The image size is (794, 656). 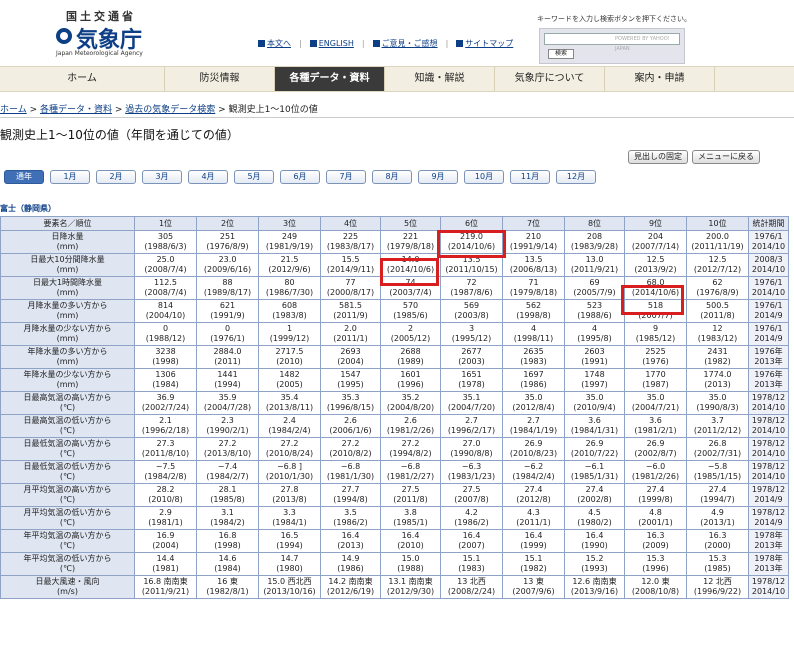 What do you see at coordinates (471, 449) in the screenshot?
I see `rank-cell: 27.0 (1990/8/8)` at bounding box center [471, 449].